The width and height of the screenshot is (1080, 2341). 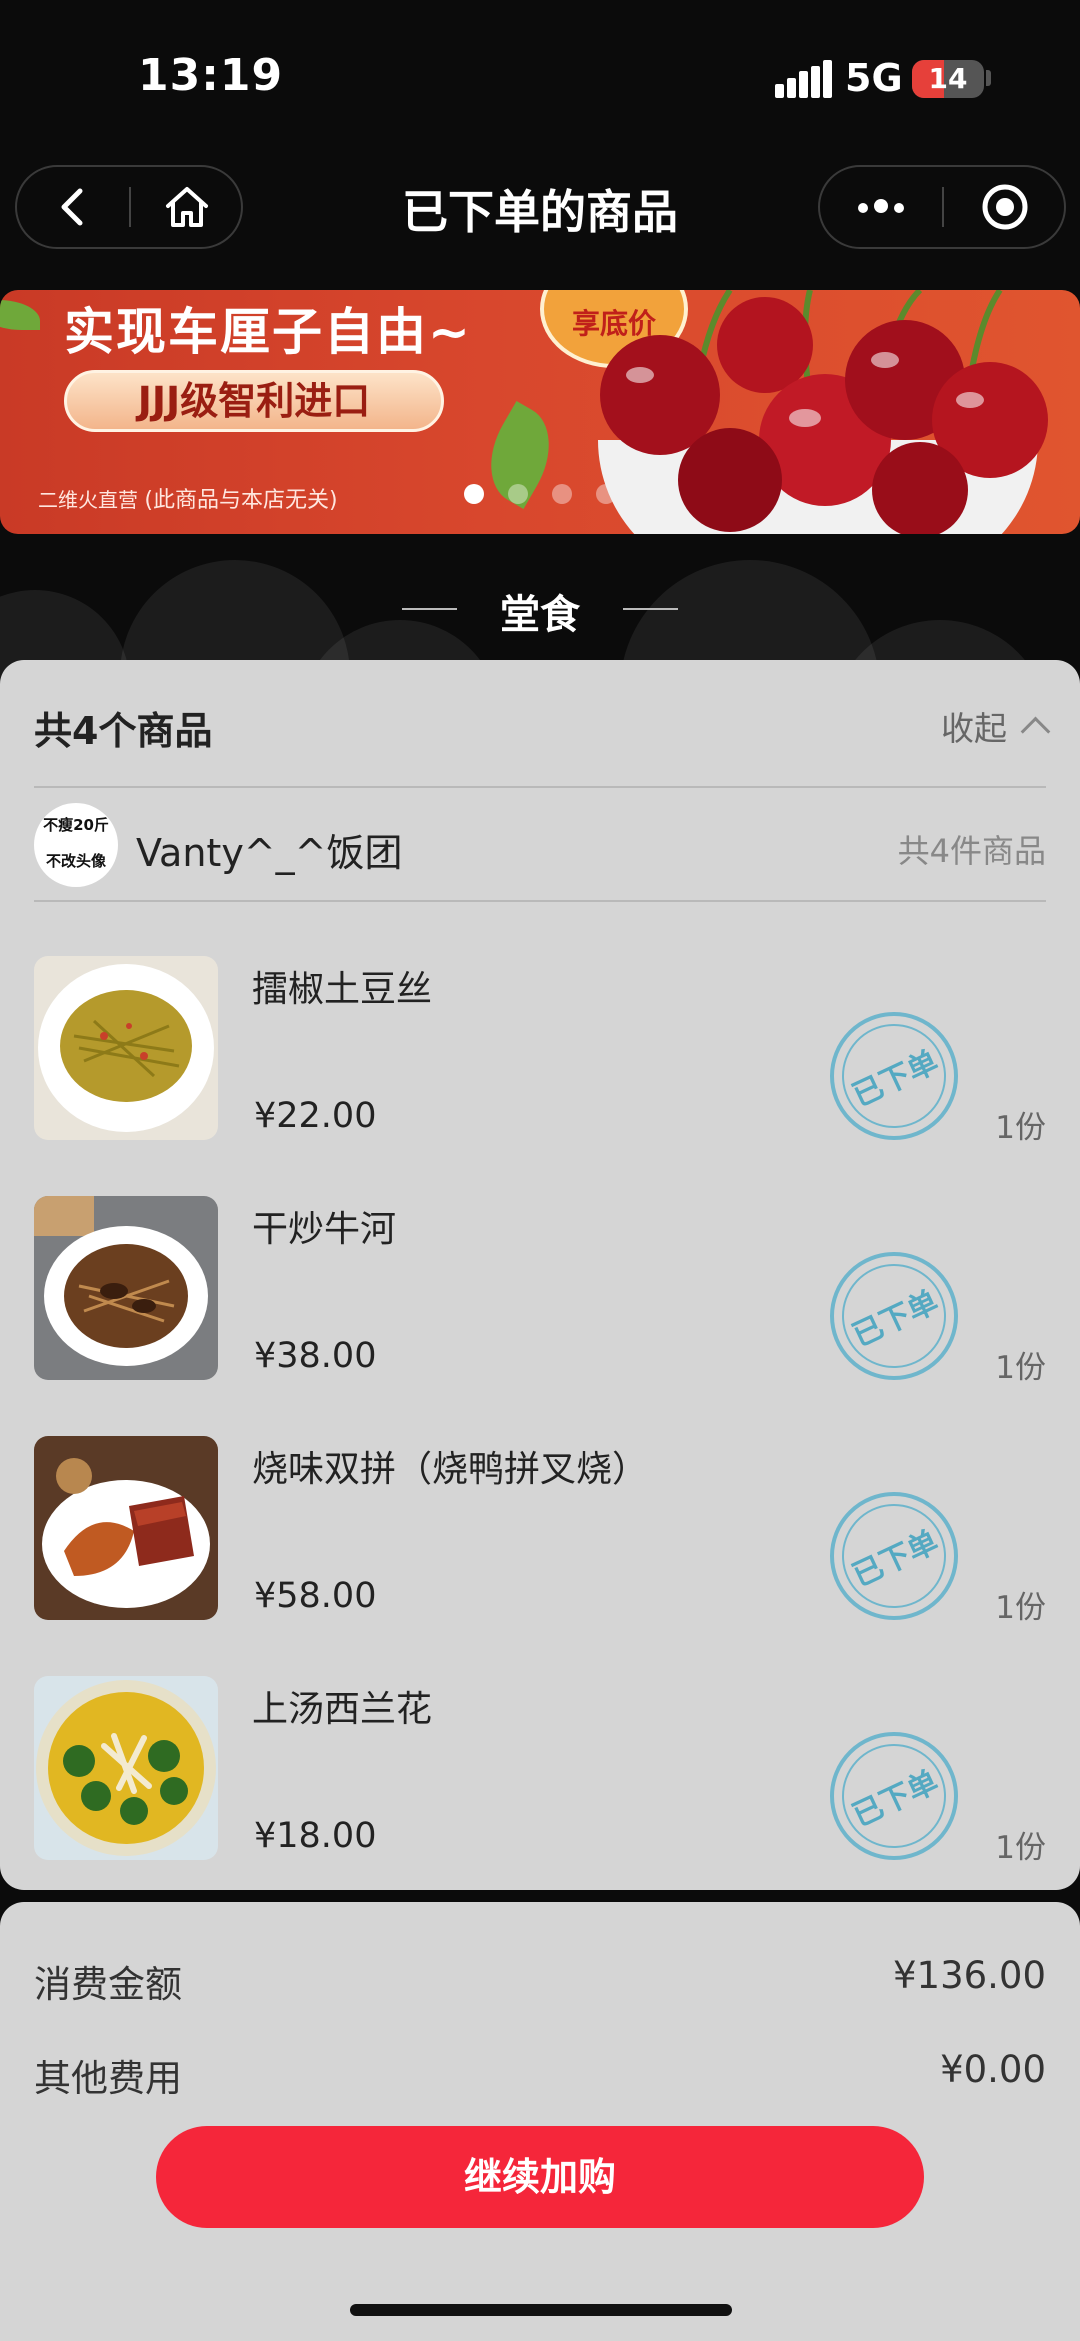 I want to click on item-image-roast-duck-char-siu, so click(x=126, y=1528).